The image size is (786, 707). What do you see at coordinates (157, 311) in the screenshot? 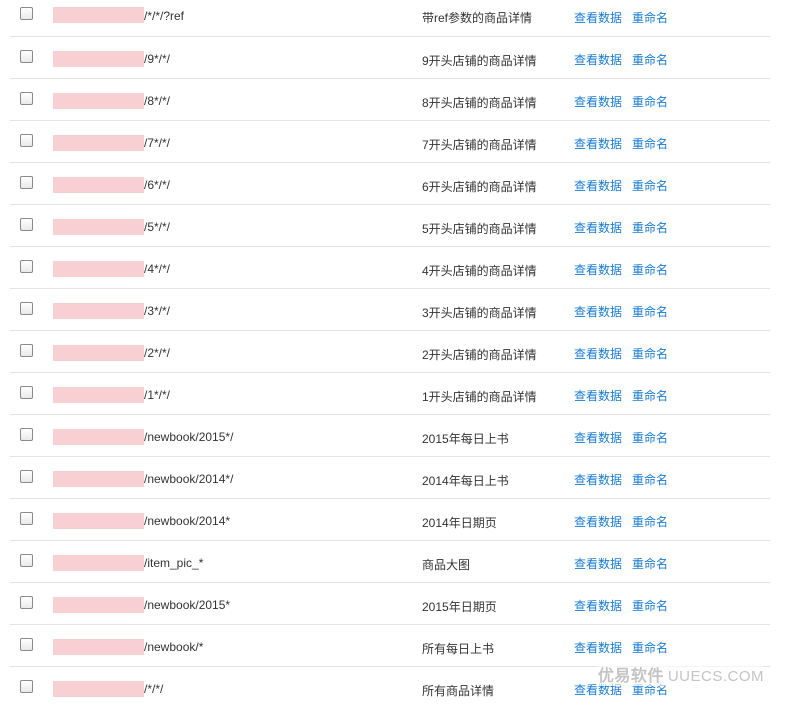
I see `rule-path: /3*/*/` at bounding box center [157, 311].